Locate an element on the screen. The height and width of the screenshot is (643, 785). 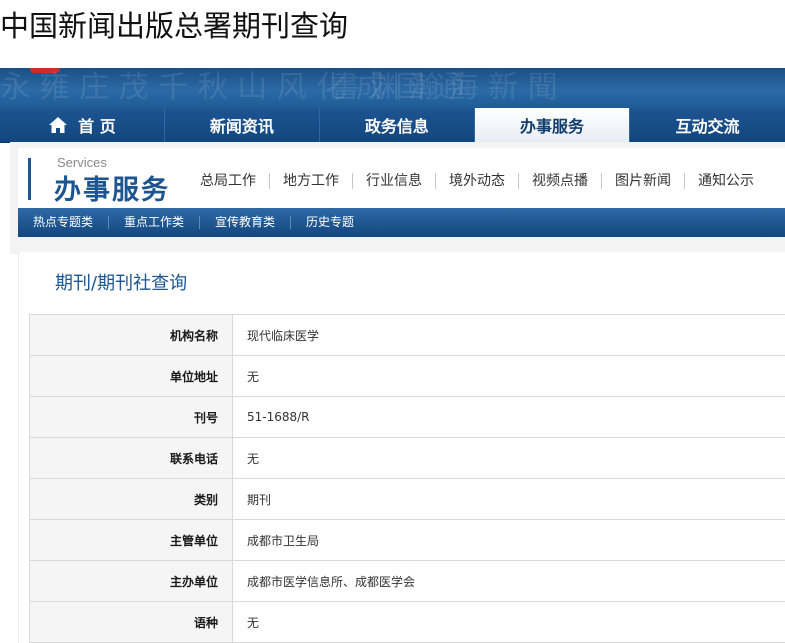
banner-decoration-characters: 書 渊 瀚 海 新 聞 is located at coordinates (444, 87).